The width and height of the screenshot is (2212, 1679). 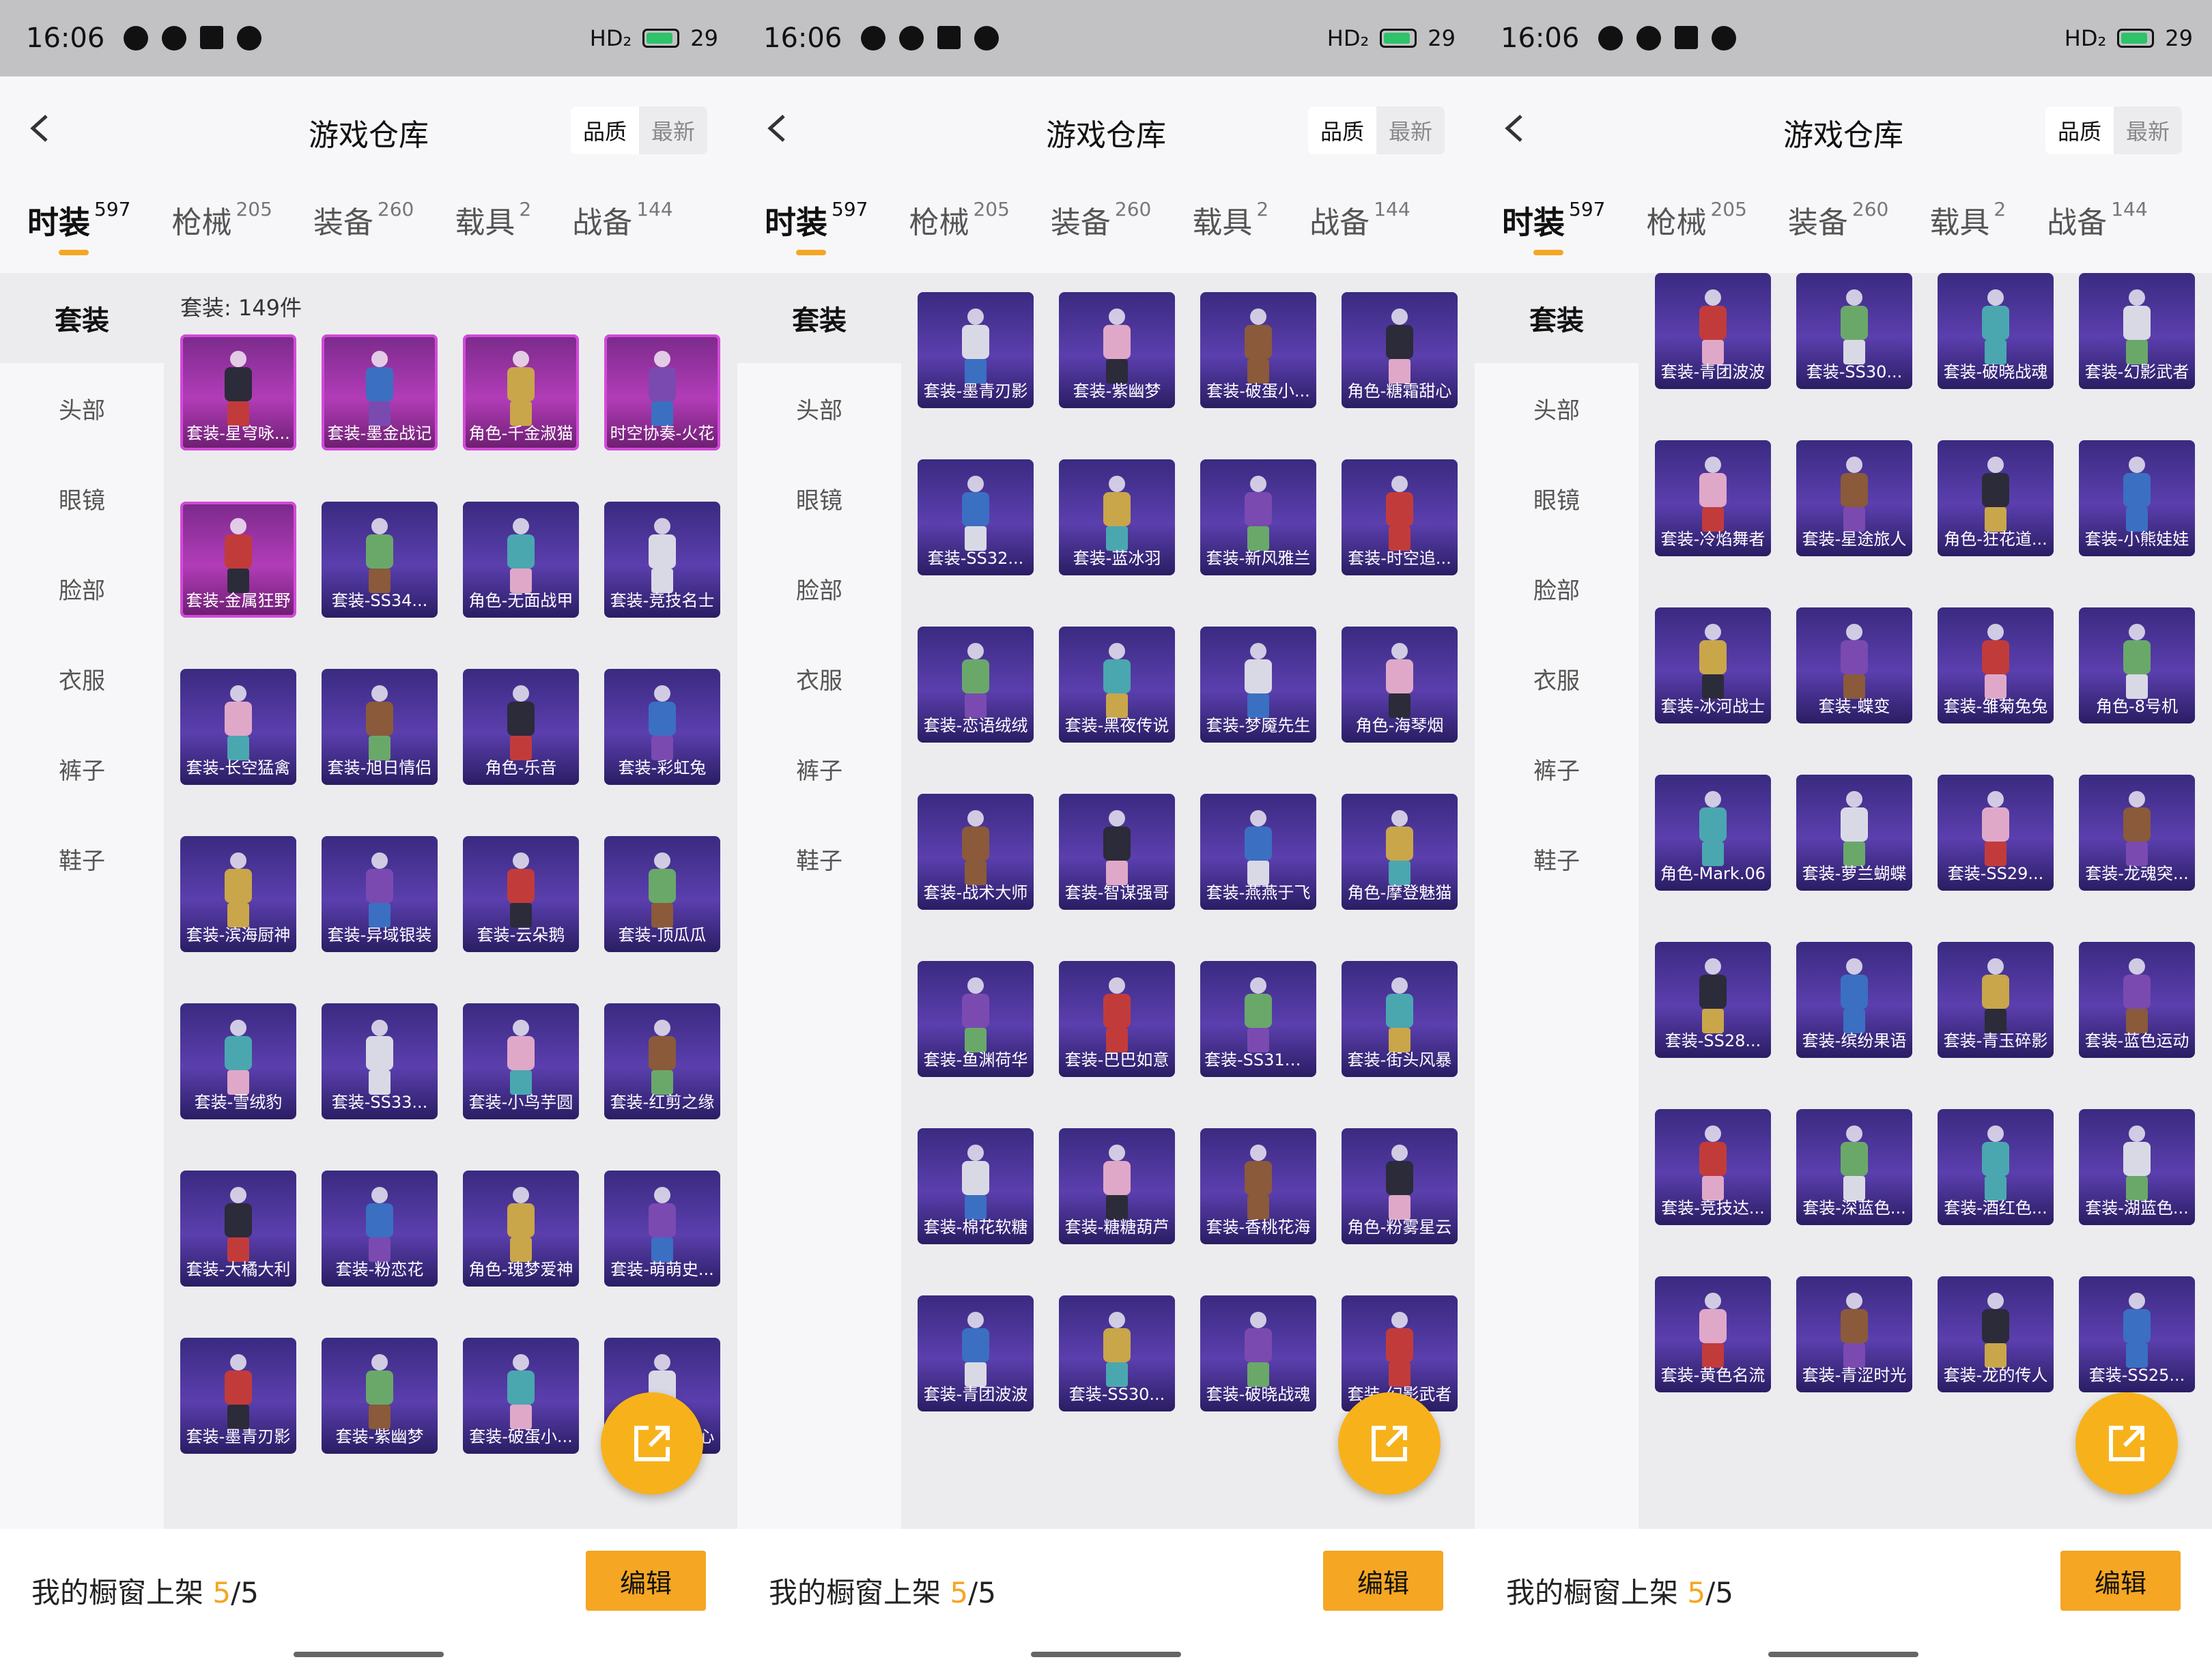 What do you see at coordinates (819, 498) in the screenshot?
I see `sidebar-item-glasses: 眼镜` at bounding box center [819, 498].